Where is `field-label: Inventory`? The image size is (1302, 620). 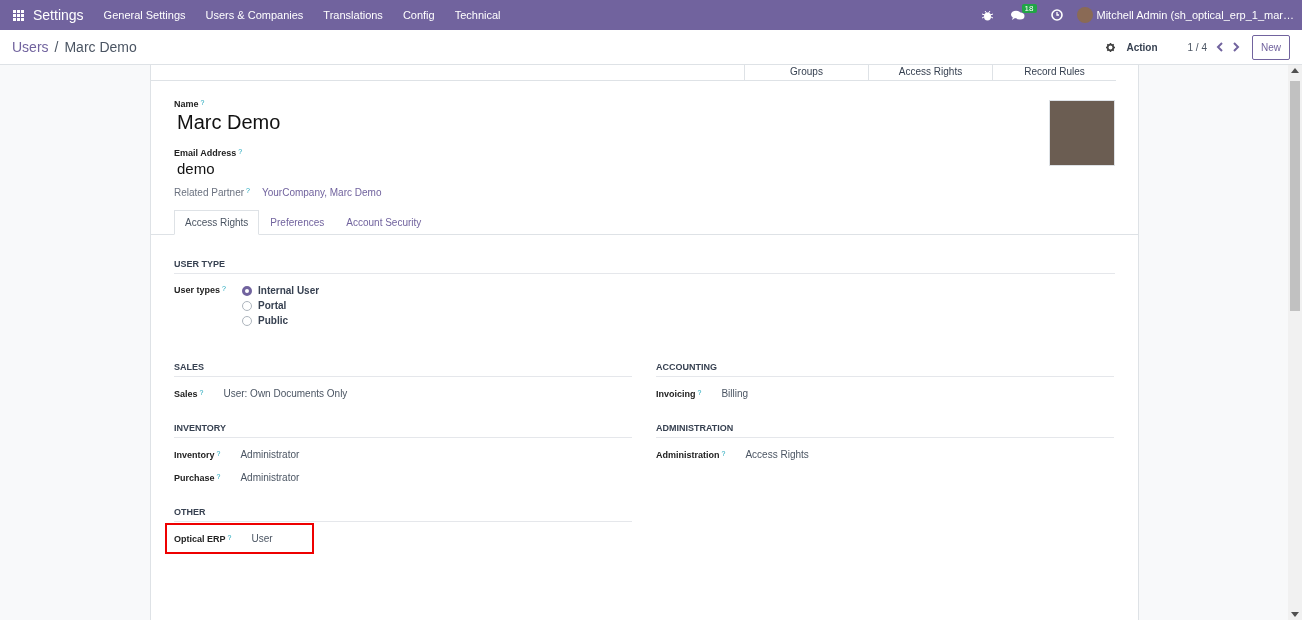
field-label: Inventory is located at coordinates (194, 454).